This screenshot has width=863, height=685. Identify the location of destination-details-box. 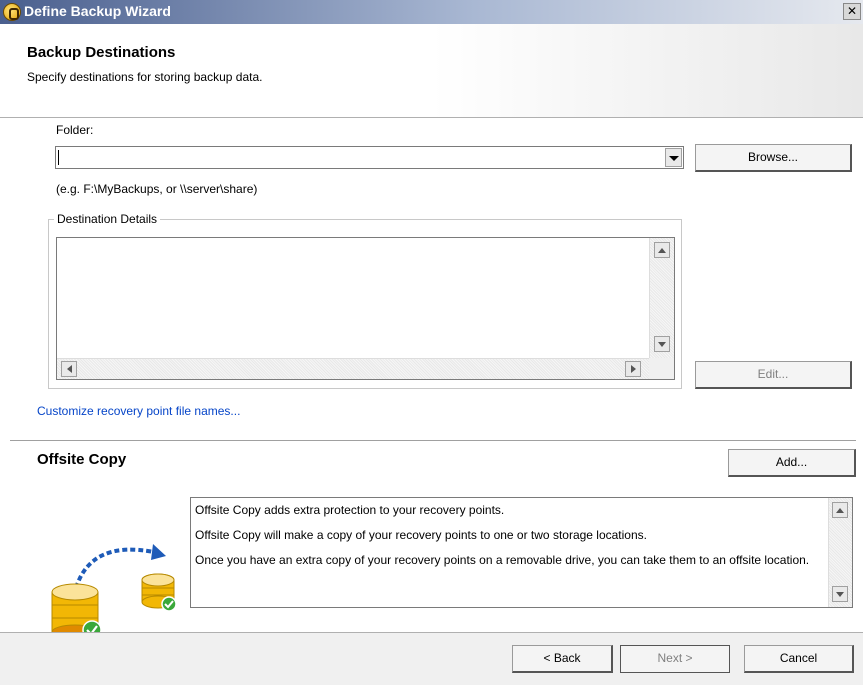
(365, 308).